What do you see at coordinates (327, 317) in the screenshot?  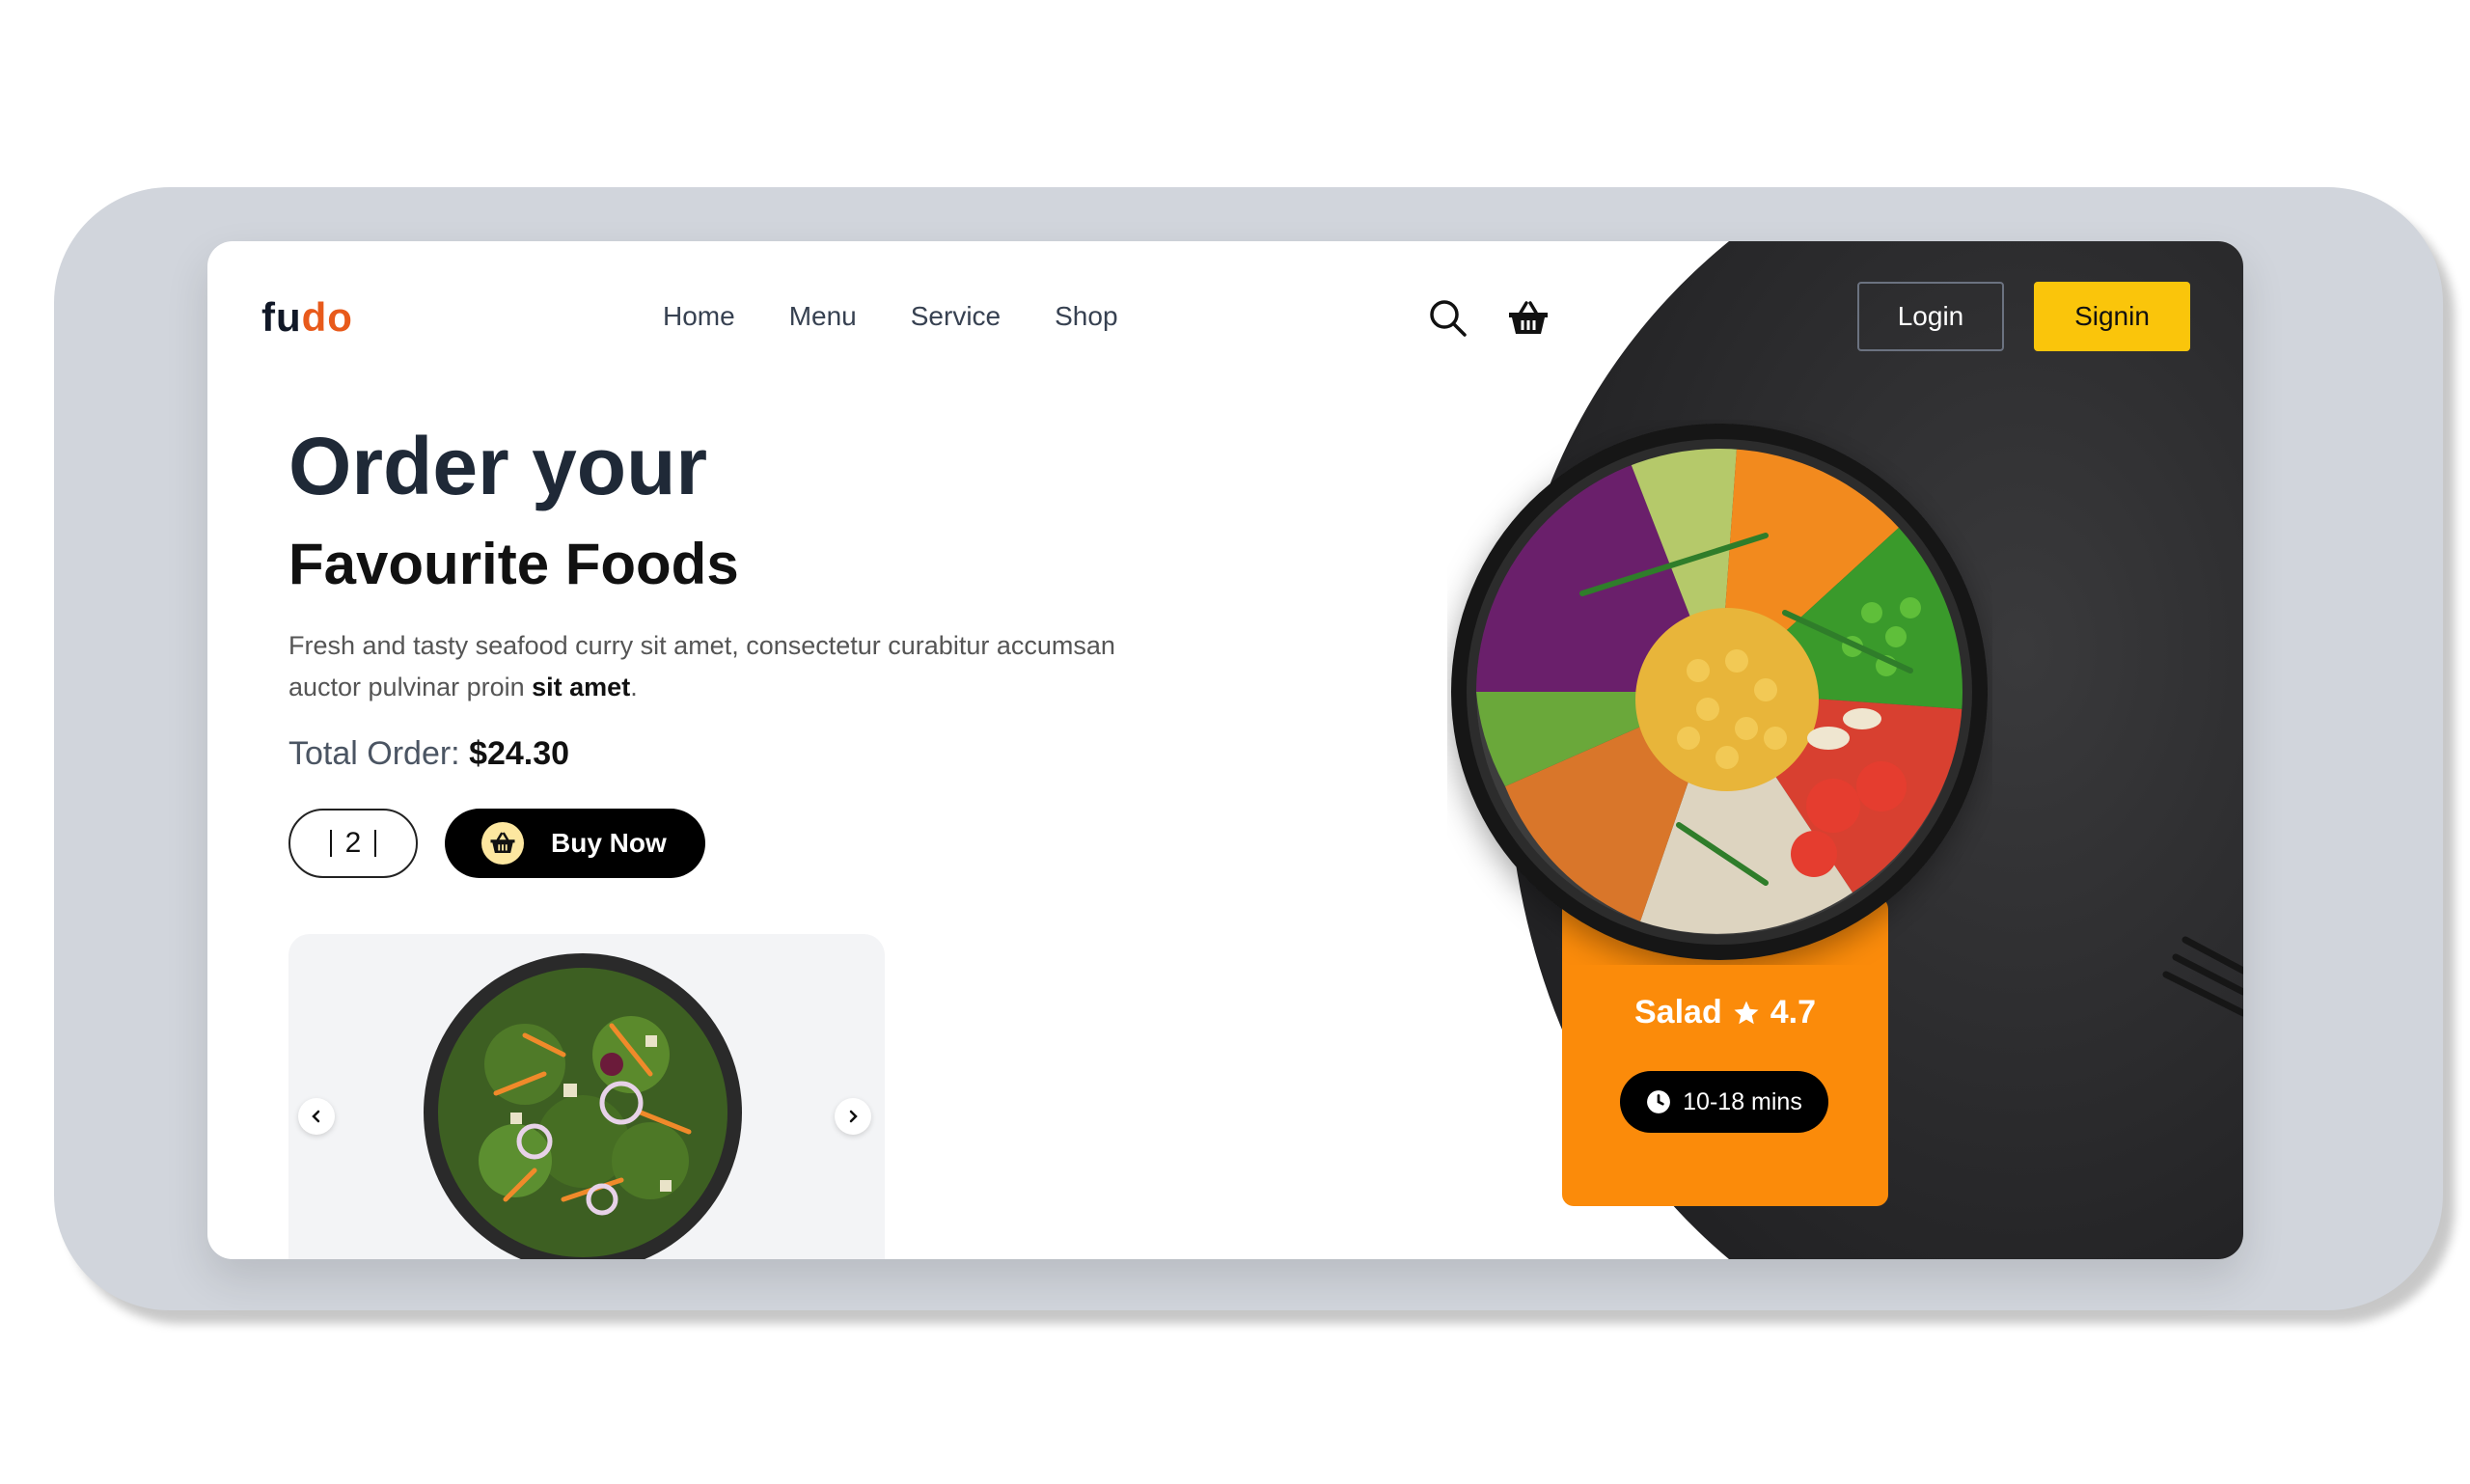 I see `brand-logo-part2: do` at bounding box center [327, 317].